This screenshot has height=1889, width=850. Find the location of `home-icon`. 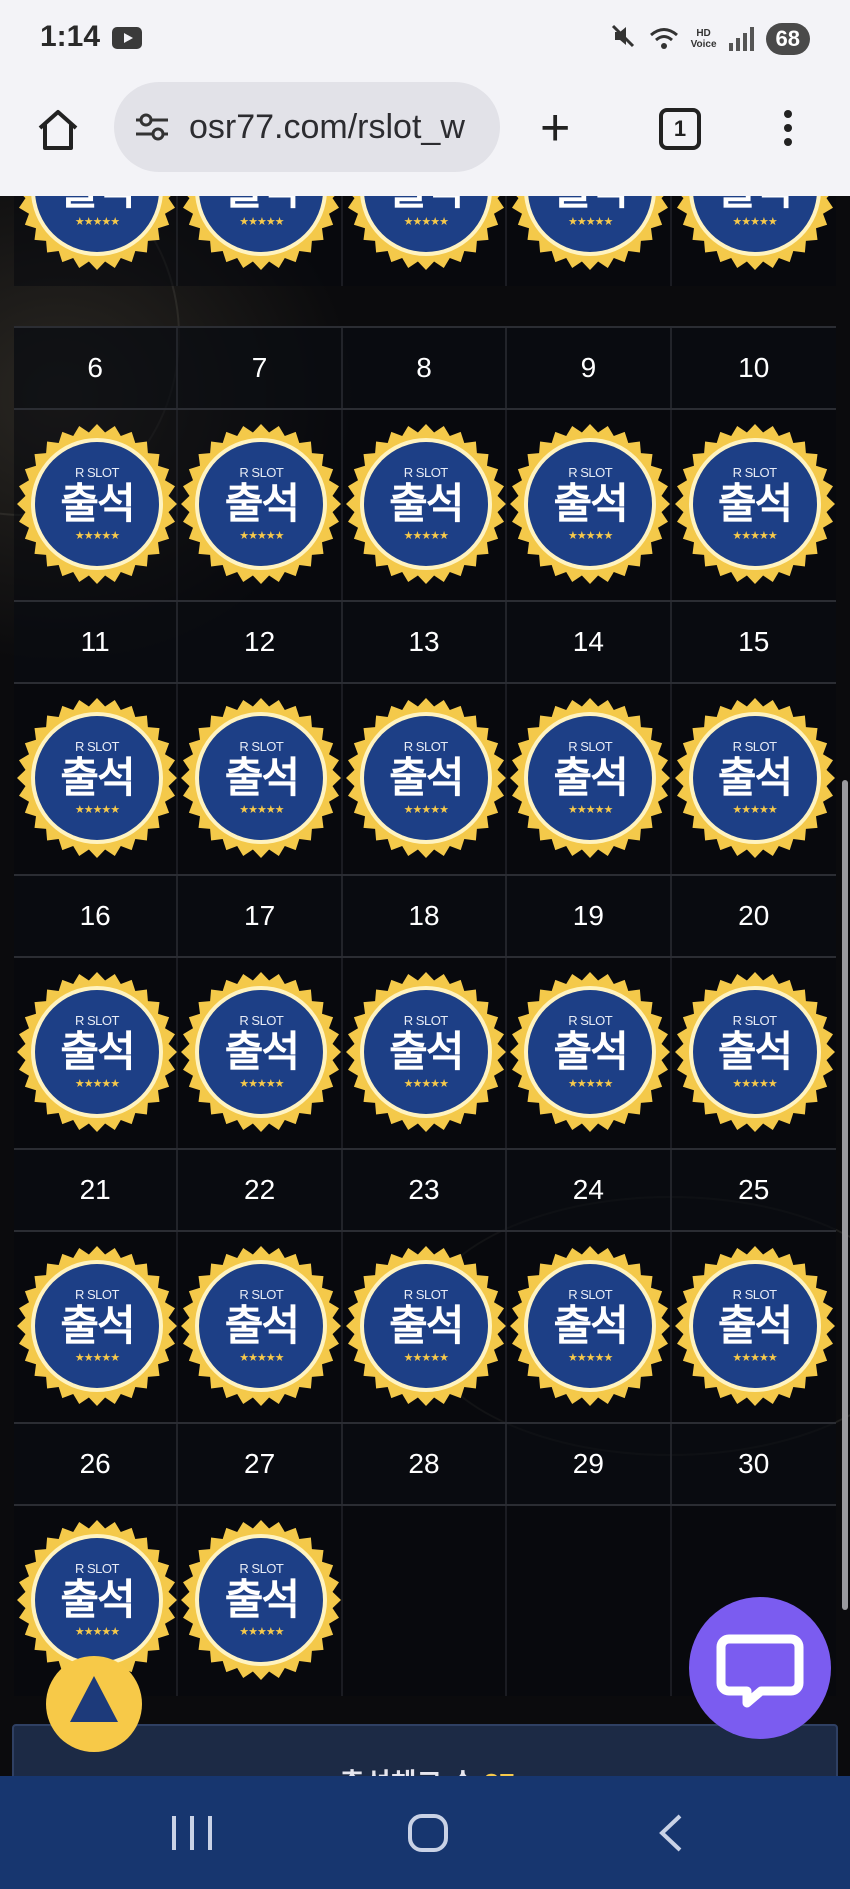

home-icon is located at coordinates (58, 130).